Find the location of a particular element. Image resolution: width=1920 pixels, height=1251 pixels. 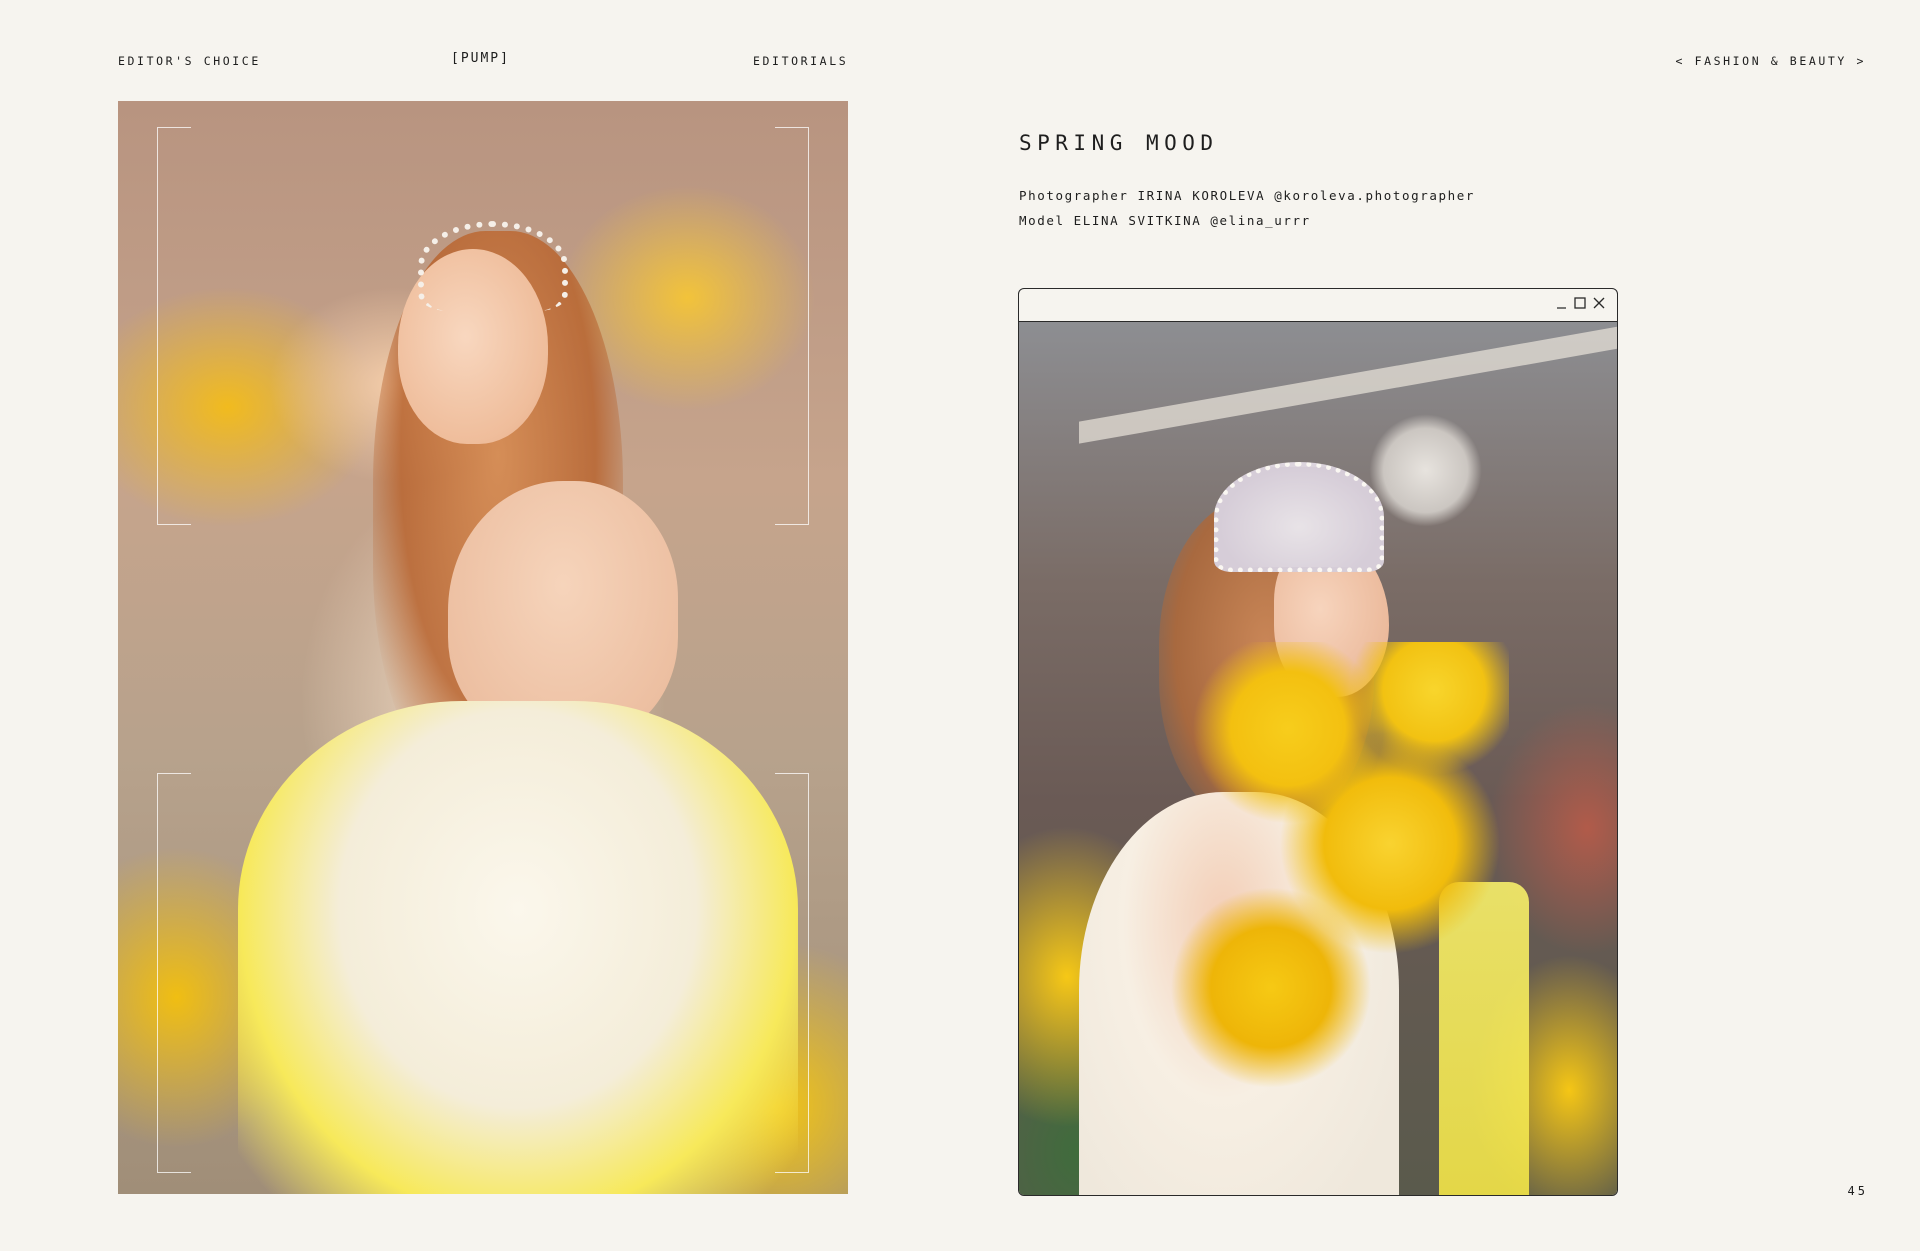

window-titlebar is located at coordinates (1318, 305).